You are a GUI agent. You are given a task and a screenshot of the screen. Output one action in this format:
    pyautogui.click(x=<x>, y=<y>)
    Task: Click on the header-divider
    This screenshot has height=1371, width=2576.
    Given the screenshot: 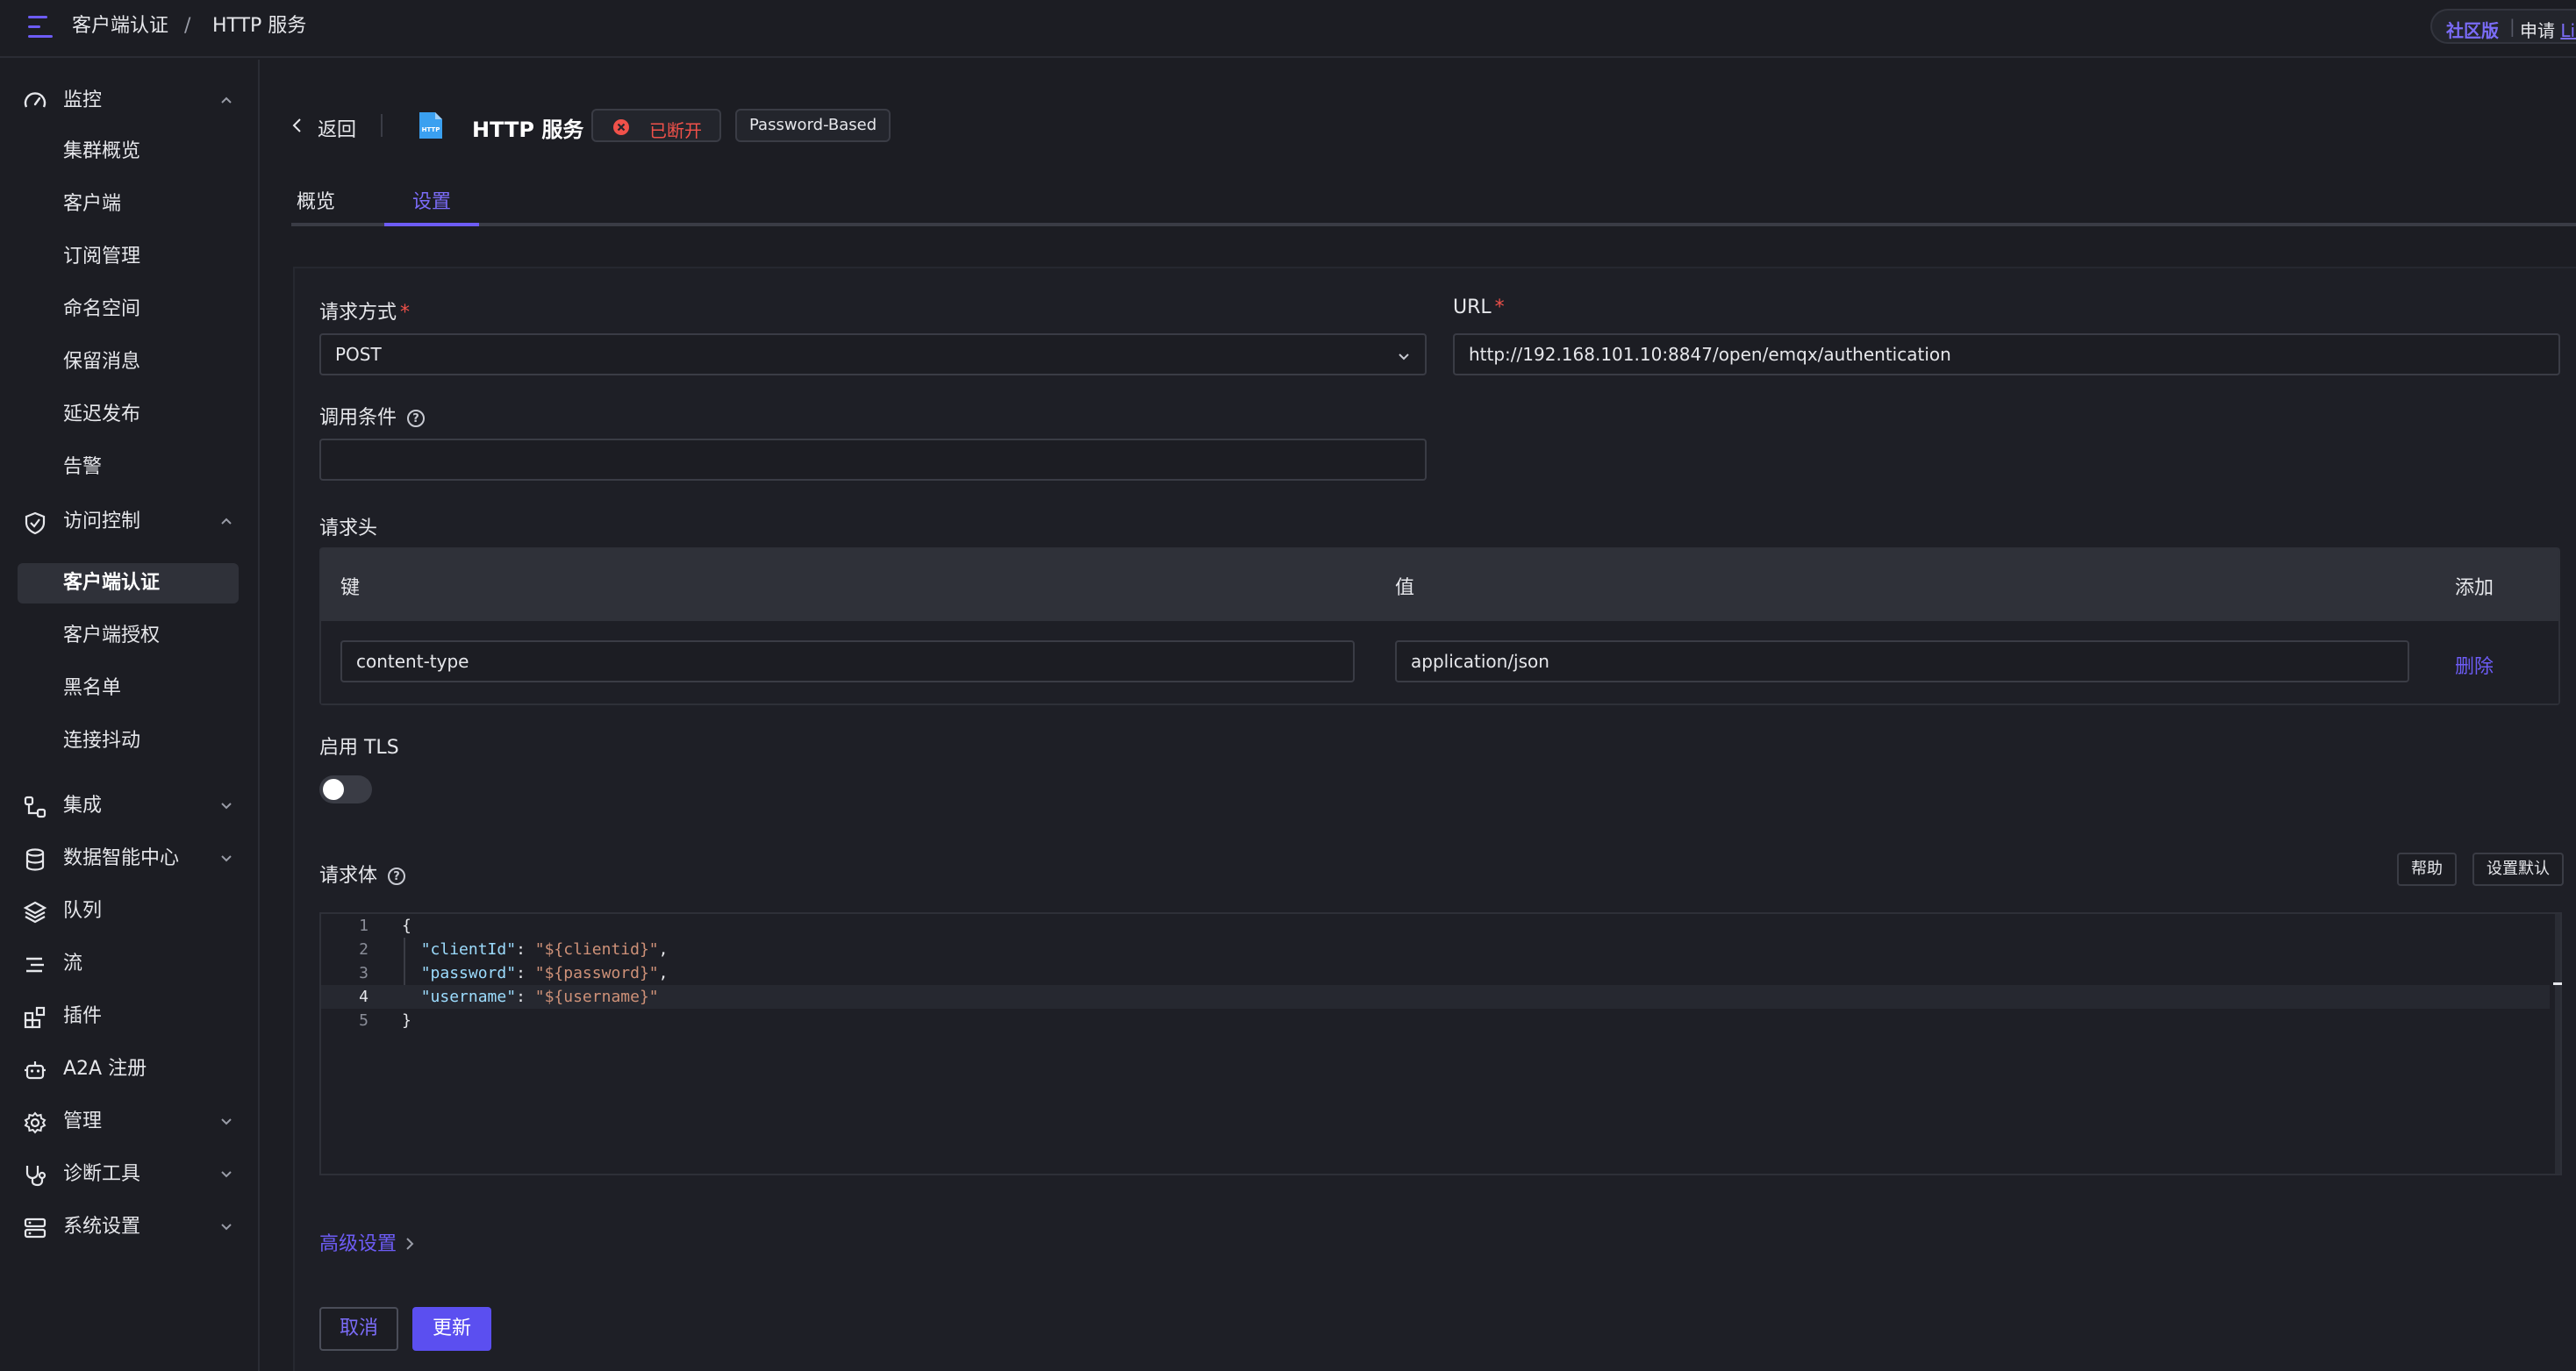 What is the action you would take?
    pyautogui.click(x=382, y=126)
    